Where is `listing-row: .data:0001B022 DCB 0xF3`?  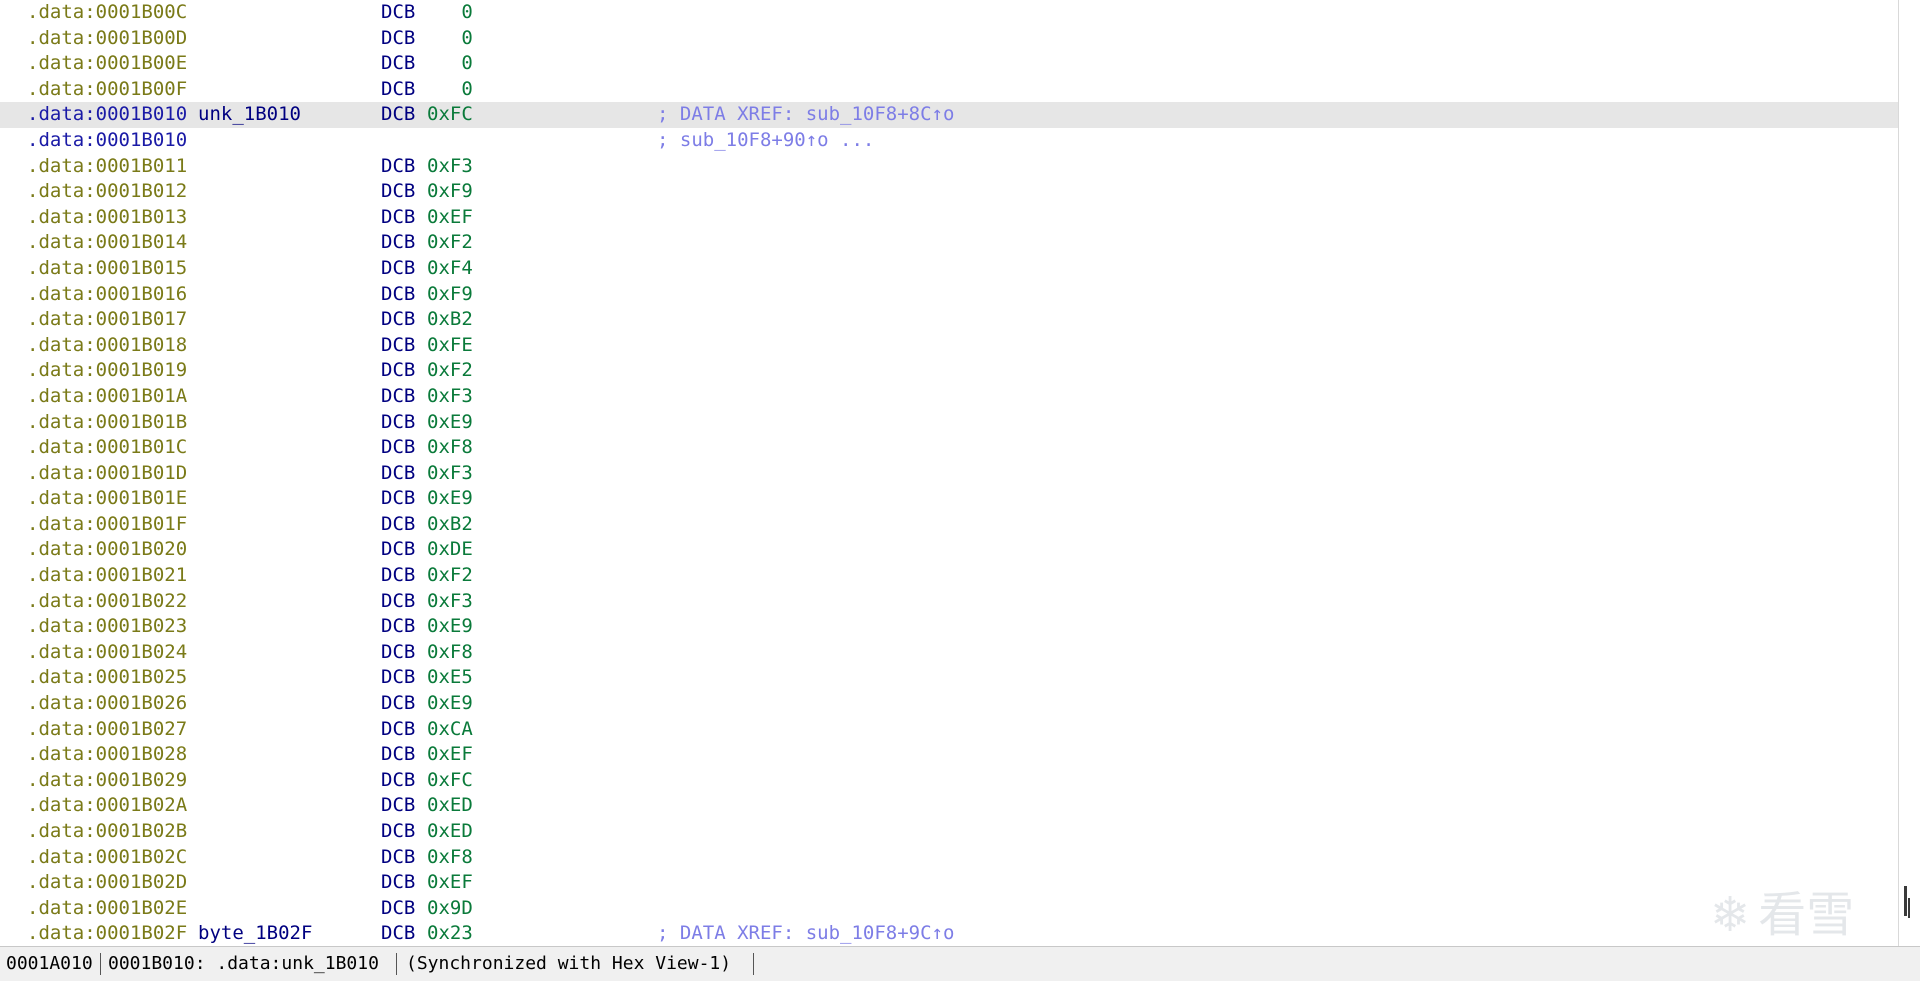 listing-row: .data:0001B022 DCB 0xF3 is located at coordinates (949, 602).